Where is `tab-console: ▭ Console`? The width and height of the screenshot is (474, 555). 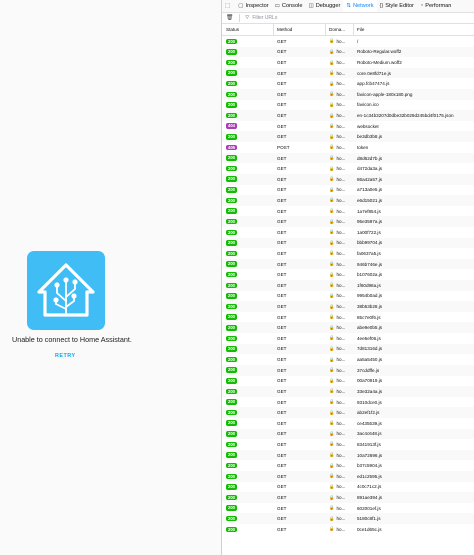 tab-console: ▭ Console is located at coordinates (289, 6).